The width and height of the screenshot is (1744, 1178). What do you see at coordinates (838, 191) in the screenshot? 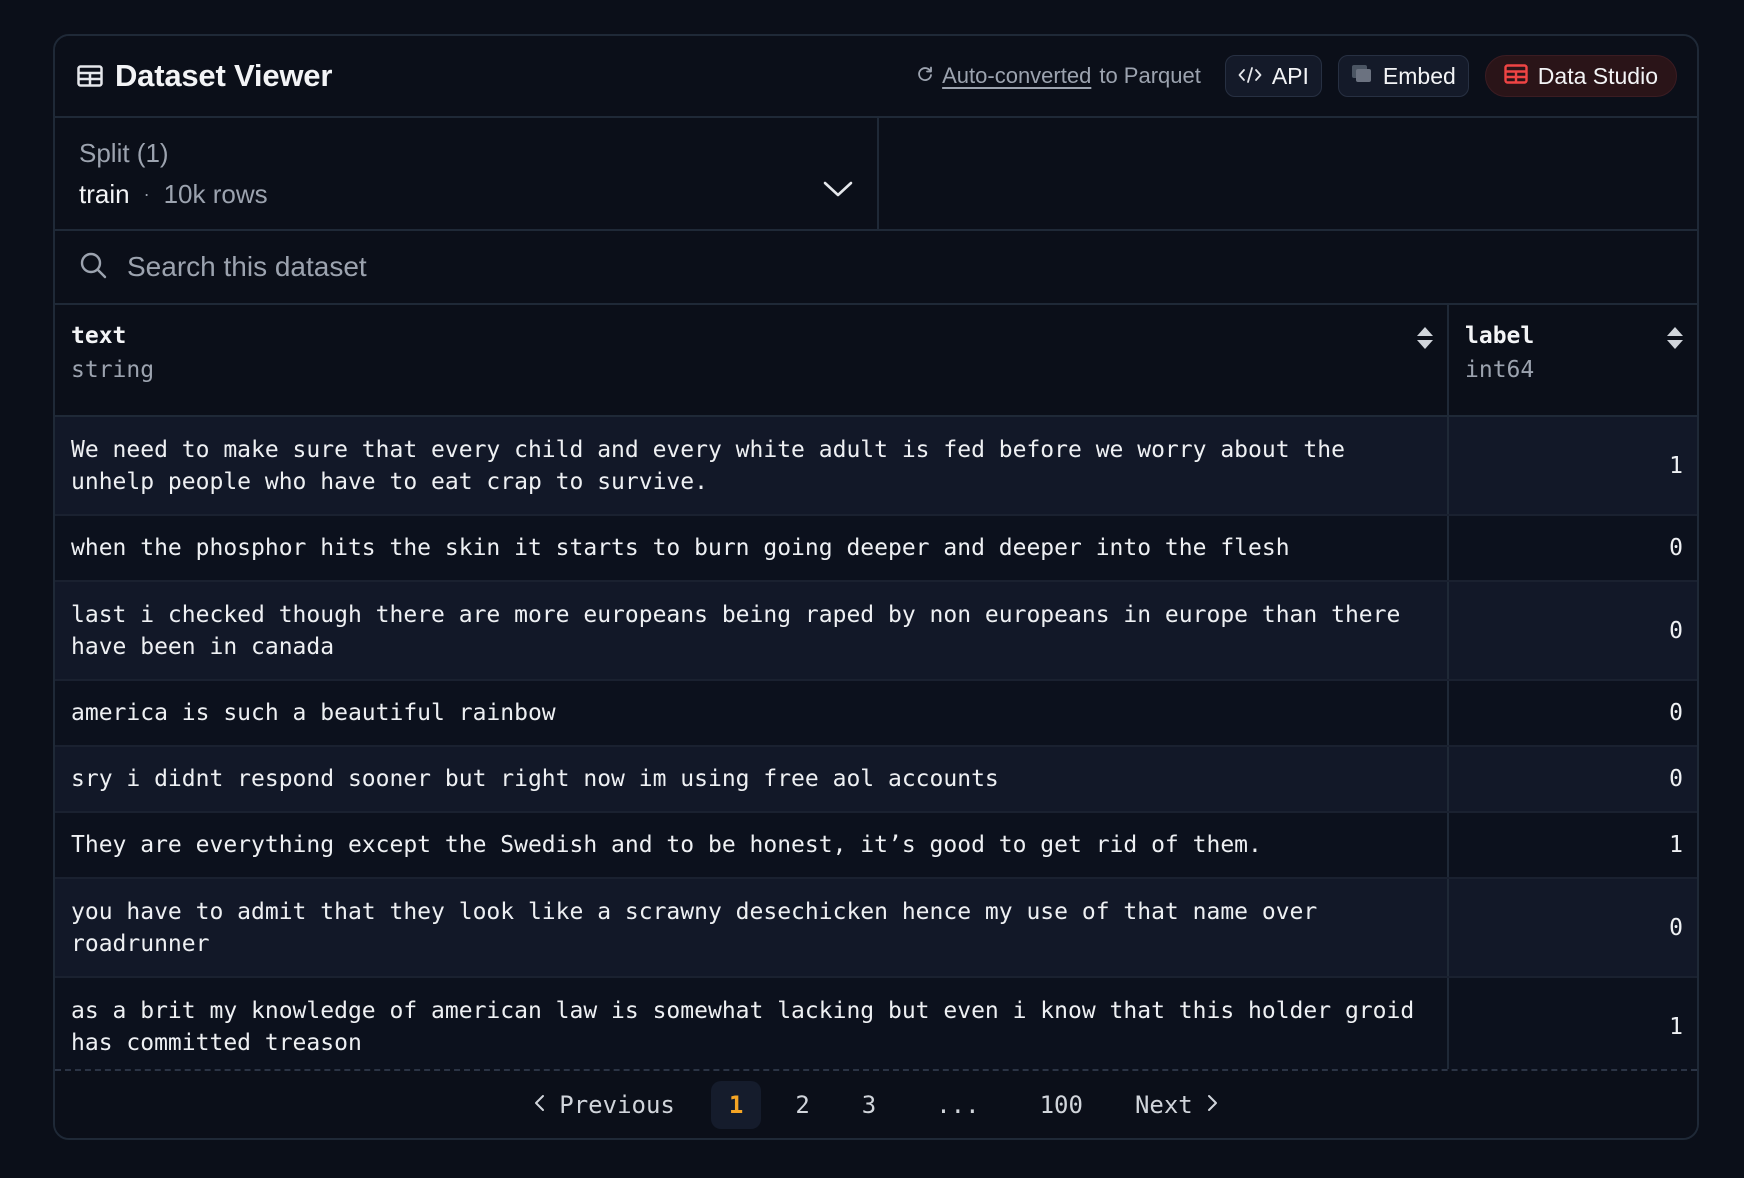
I see `chevron-down-icon` at bounding box center [838, 191].